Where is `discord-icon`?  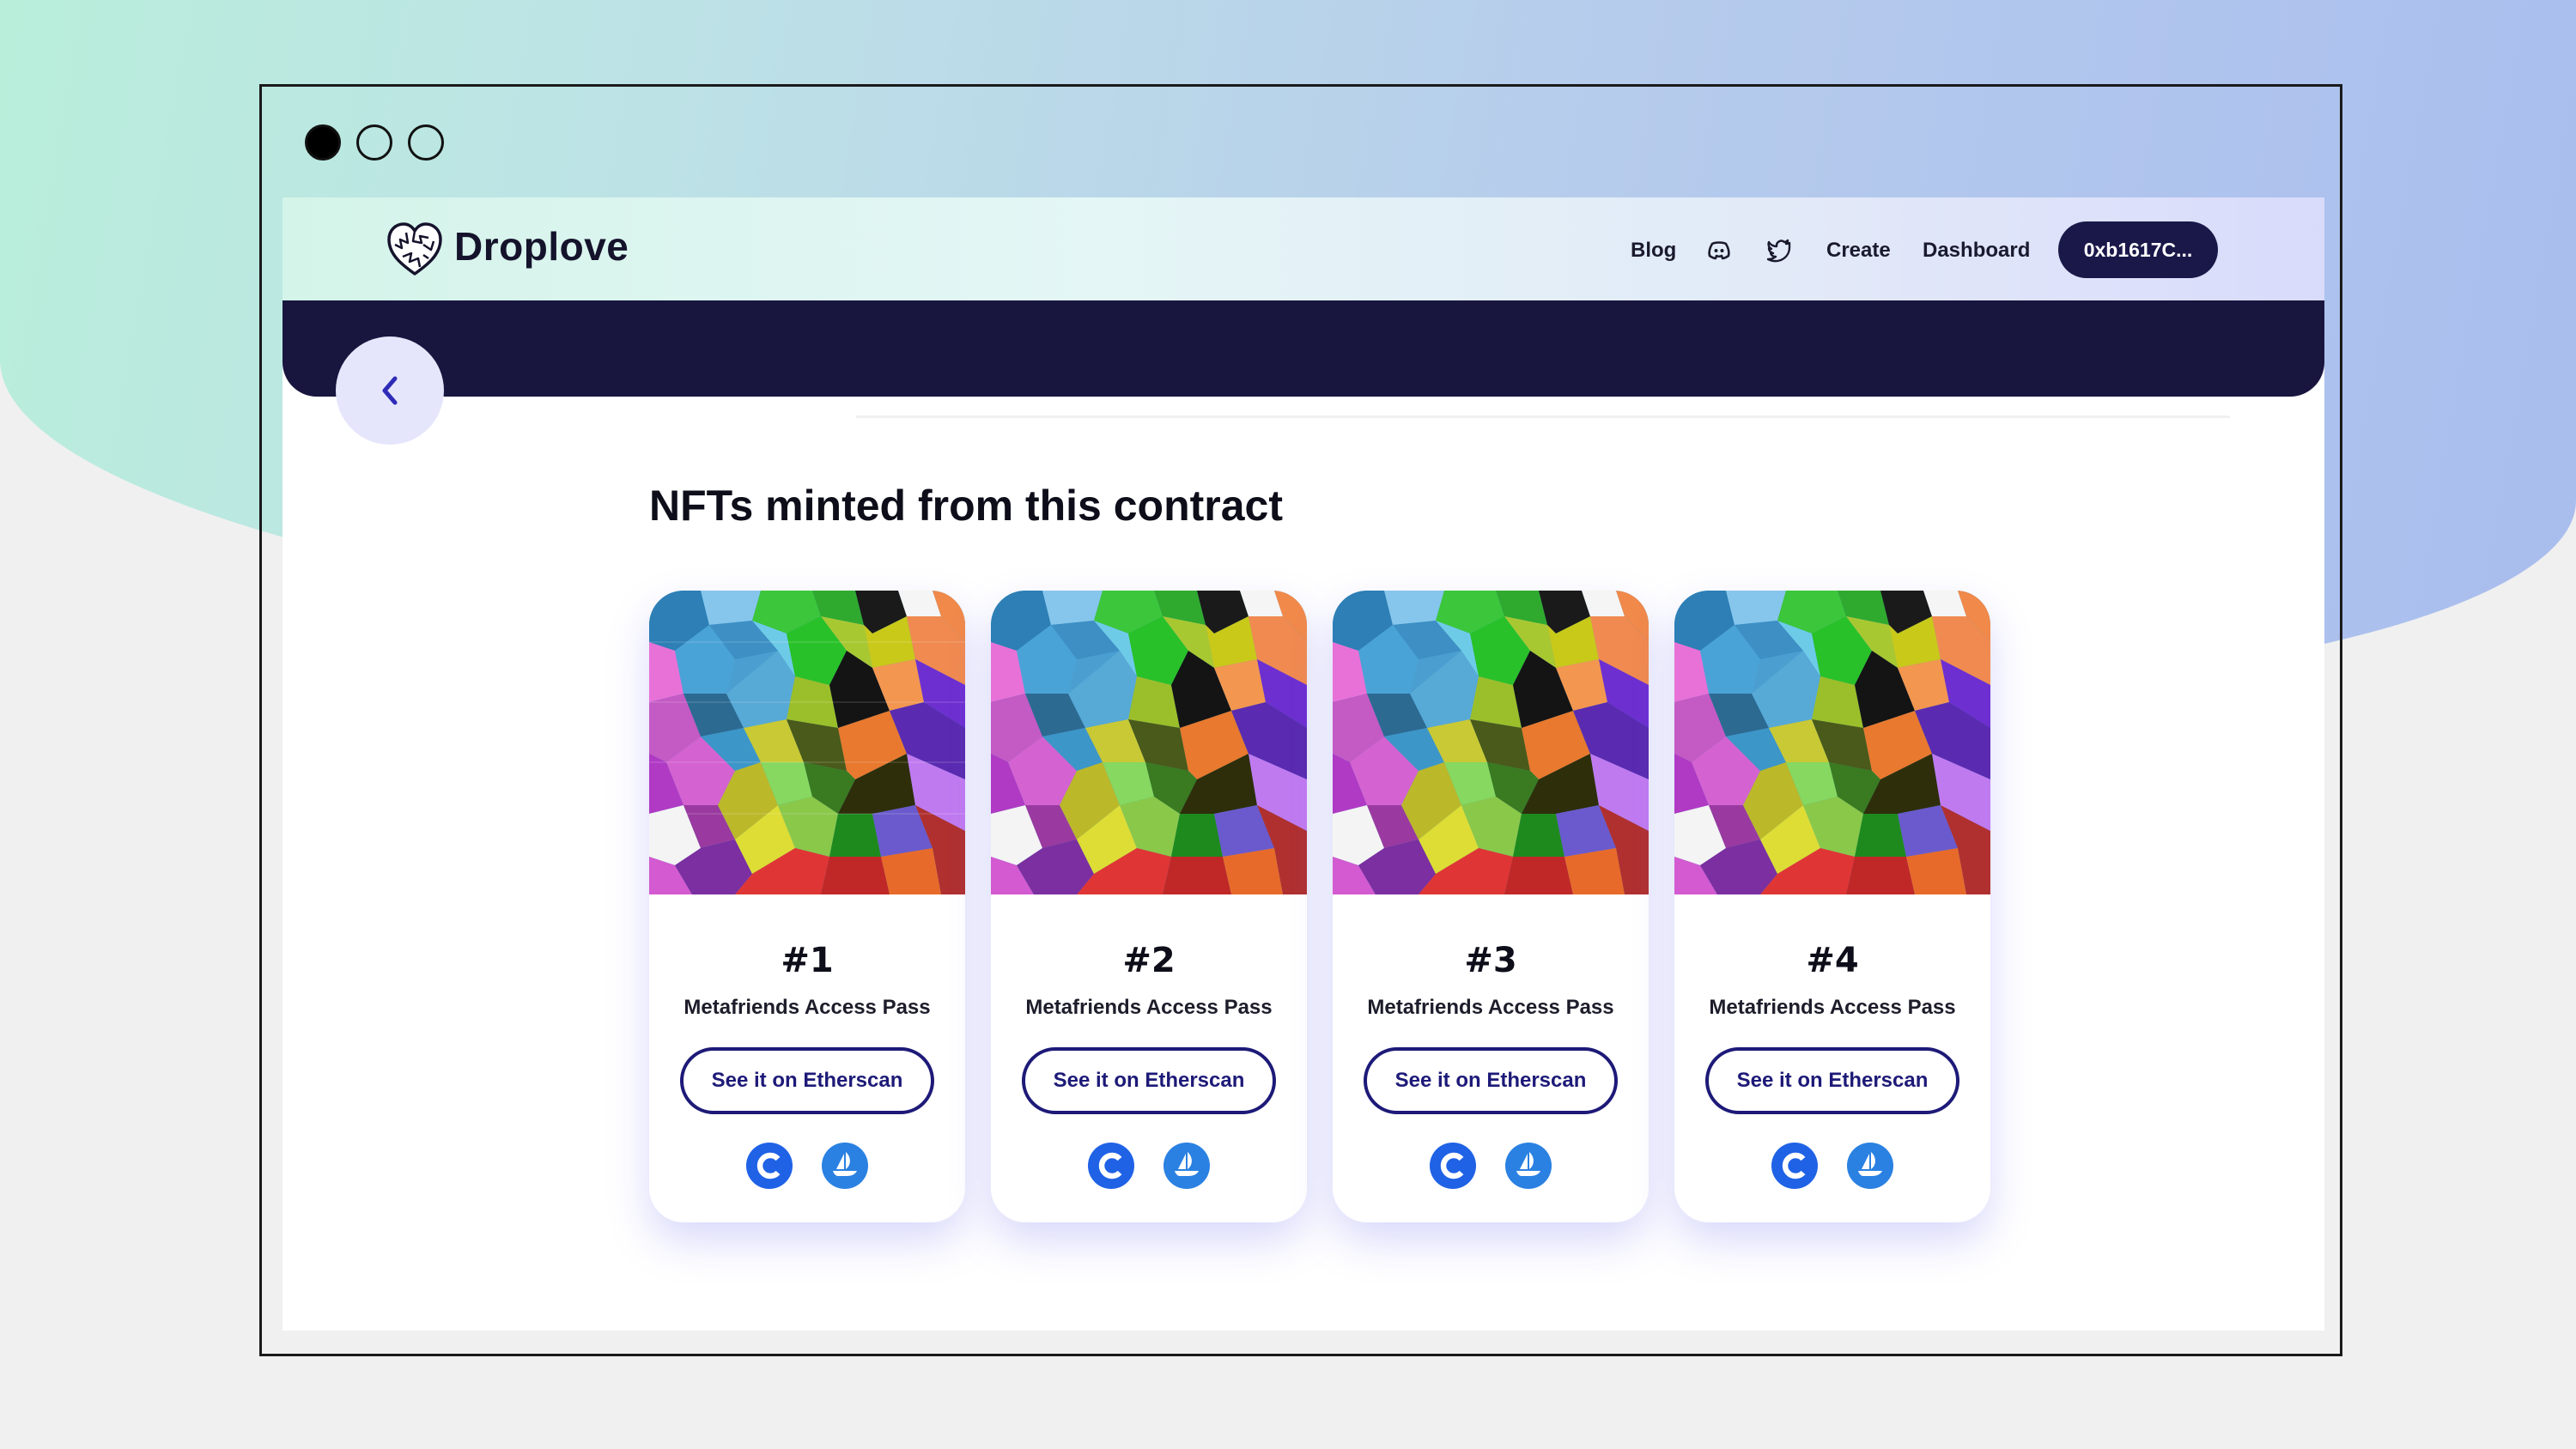 discord-icon is located at coordinates (1719, 250).